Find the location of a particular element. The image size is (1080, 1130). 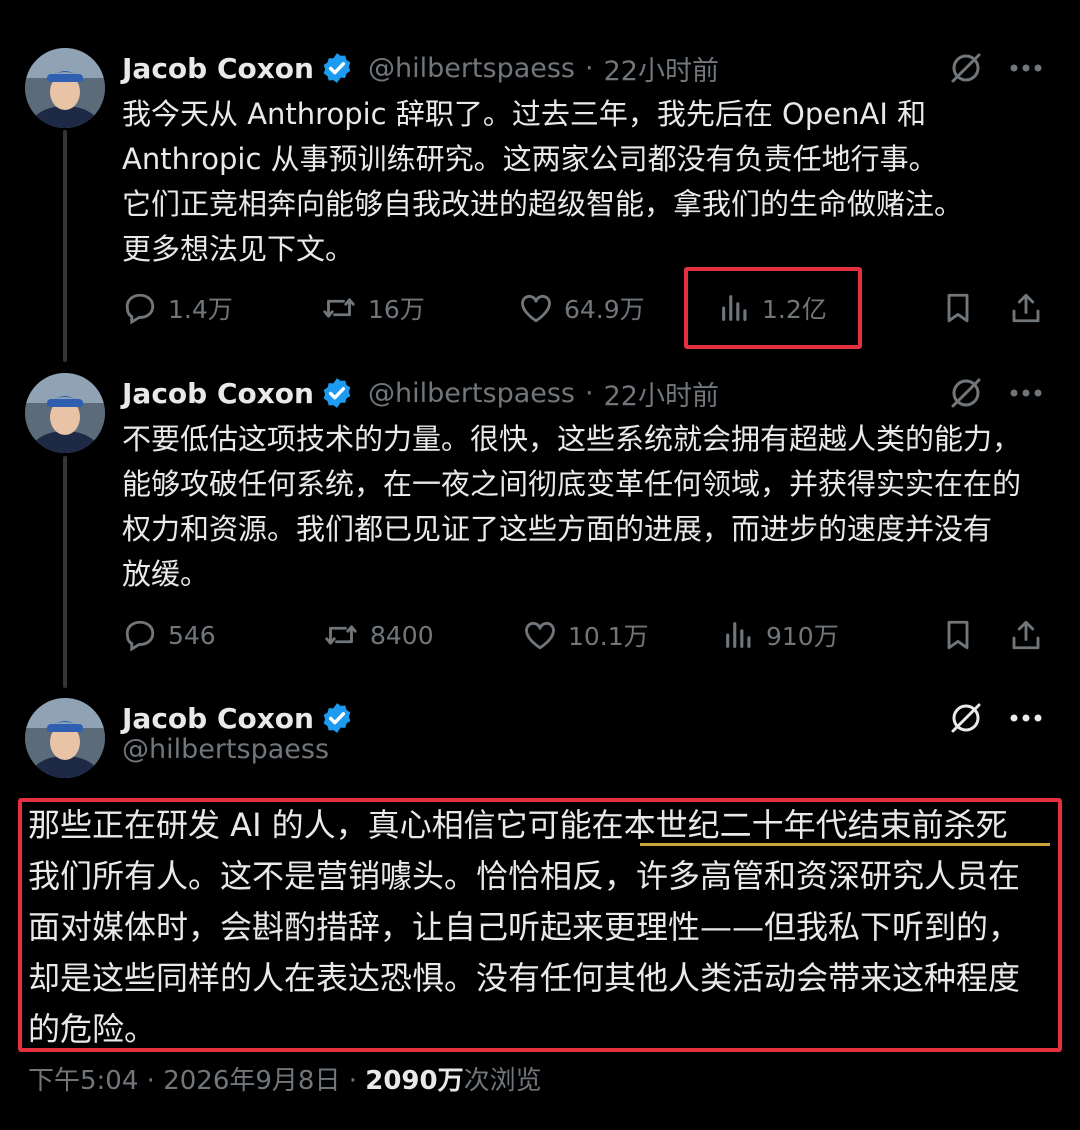

reply-button: 1.4万 is located at coordinates (177, 308).